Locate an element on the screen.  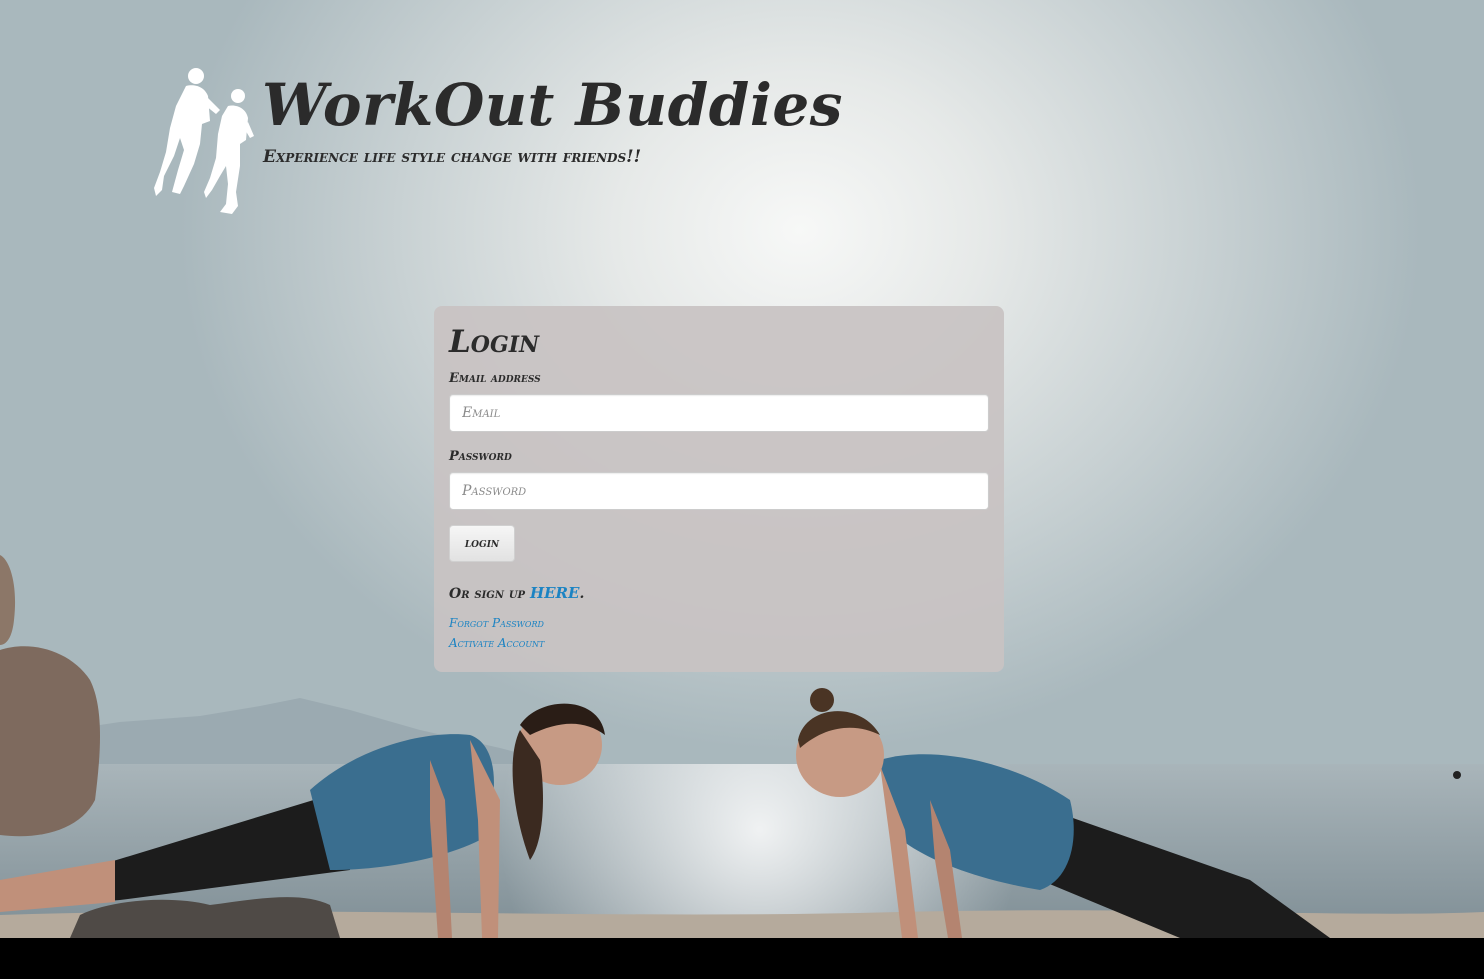
password-input is located at coordinates (719, 491).